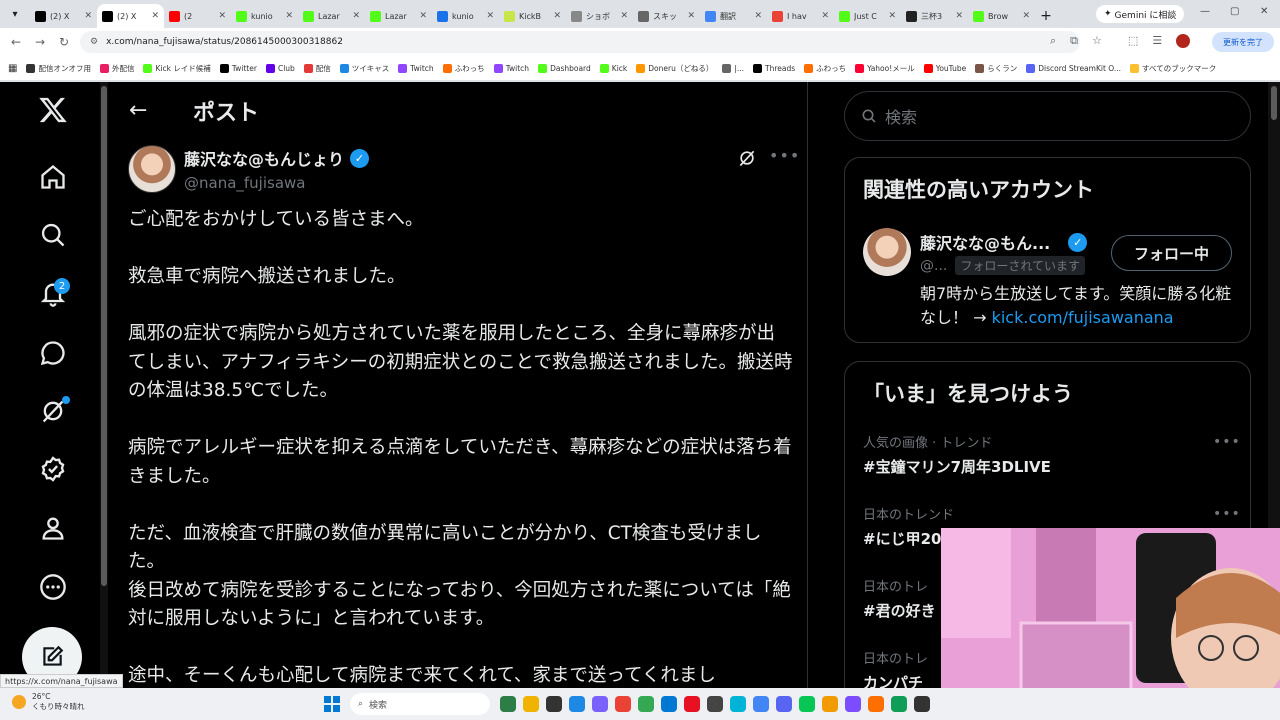  Describe the element at coordinates (774, 68) in the screenshot. I see `bookmark-item: Threads` at that location.